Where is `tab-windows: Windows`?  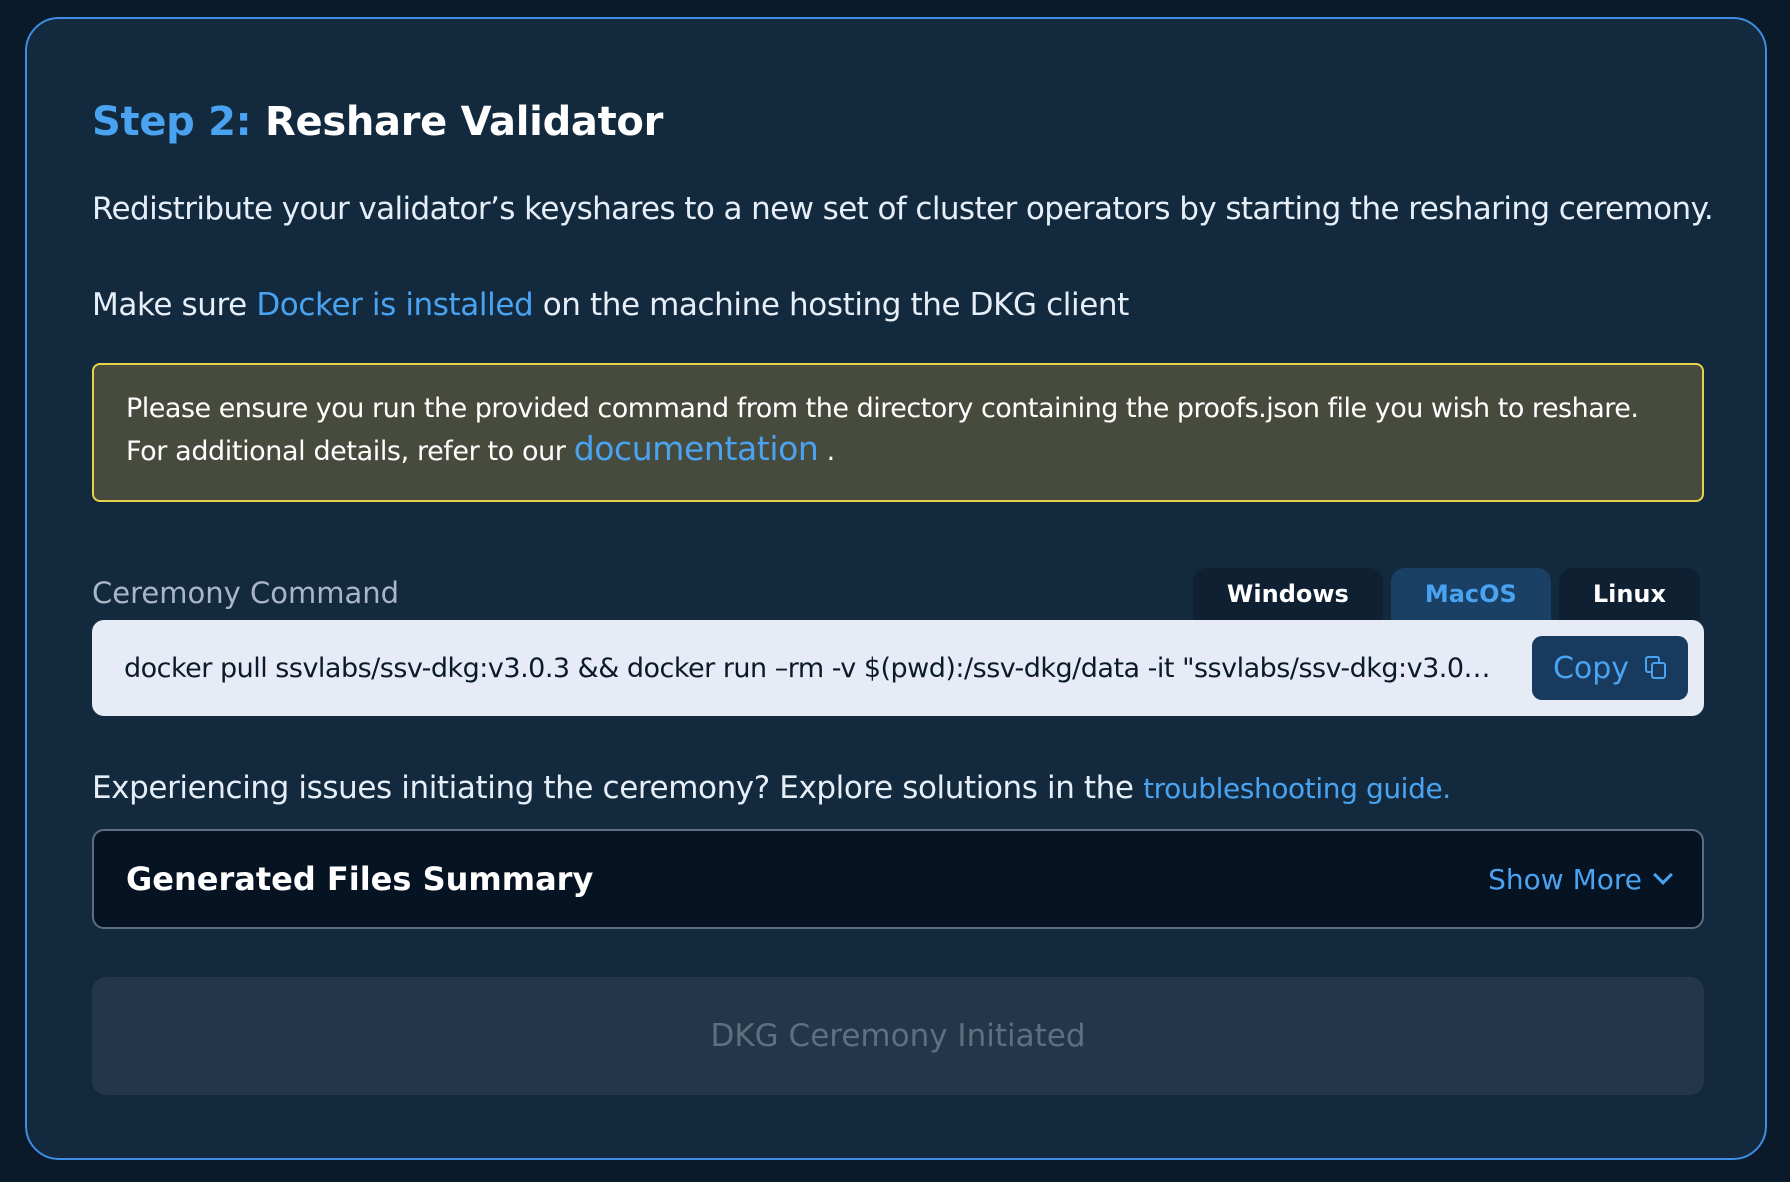
tab-windows: Windows is located at coordinates (1287, 594).